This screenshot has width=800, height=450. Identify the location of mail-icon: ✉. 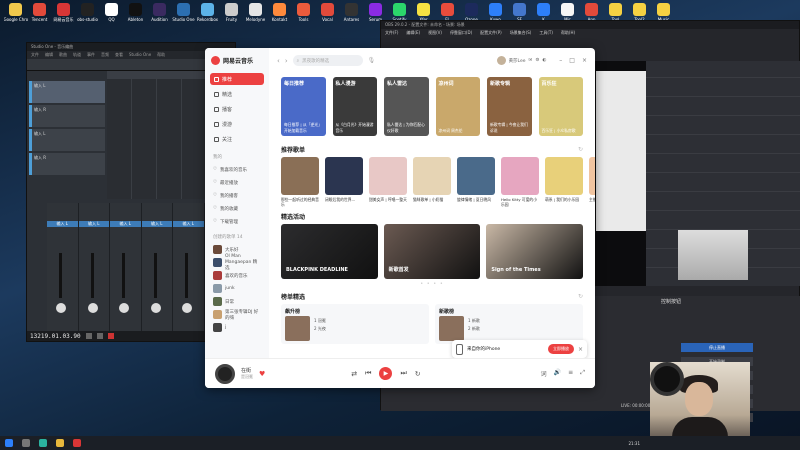
(531, 60).